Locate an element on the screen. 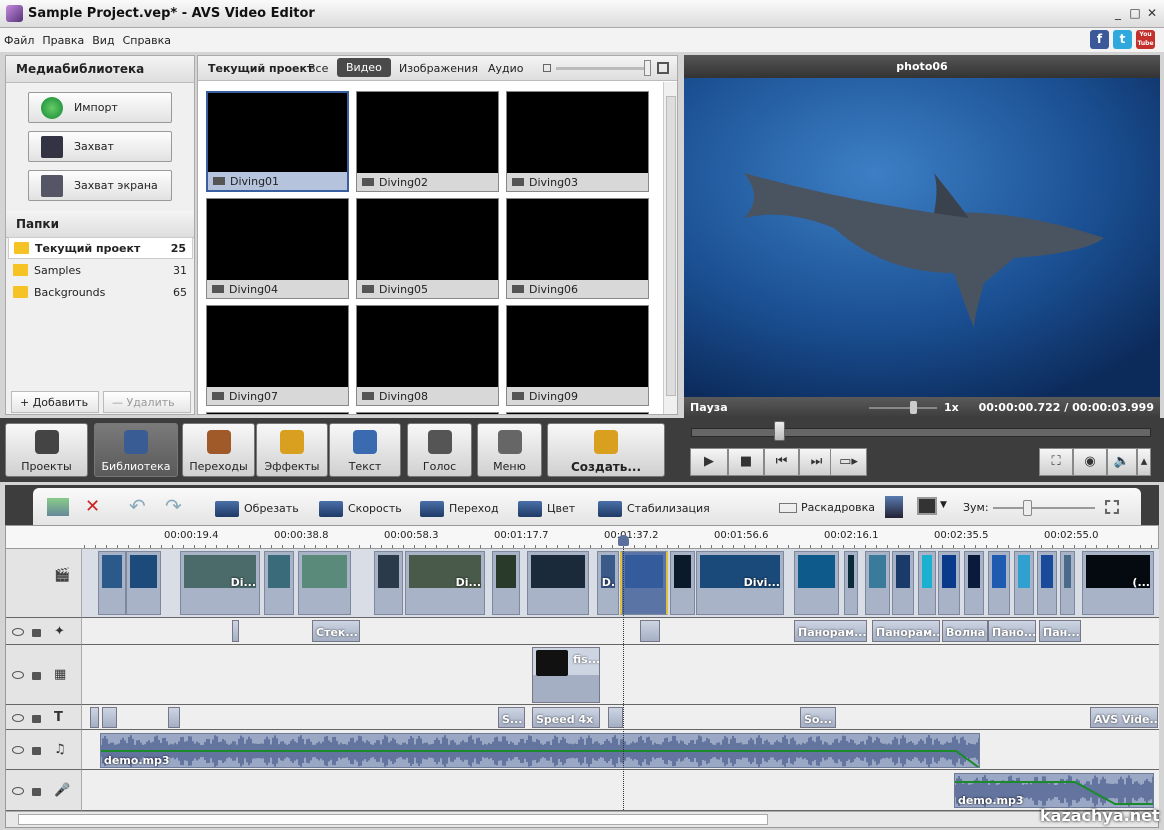 Image resolution: width=1164 pixels, height=830 pixels. folder-backgrounds: Backgrounds 65 is located at coordinates (100, 293).